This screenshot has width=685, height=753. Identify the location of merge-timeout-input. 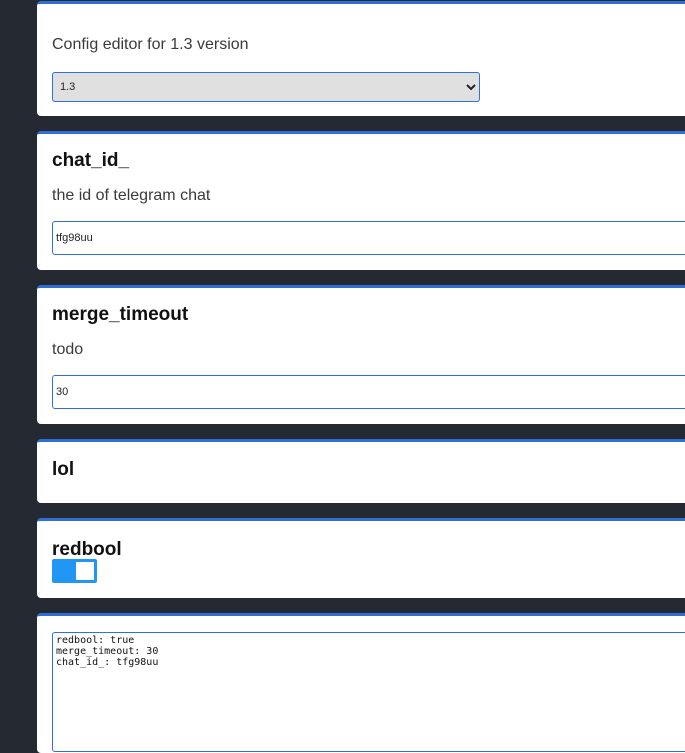
(368, 392).